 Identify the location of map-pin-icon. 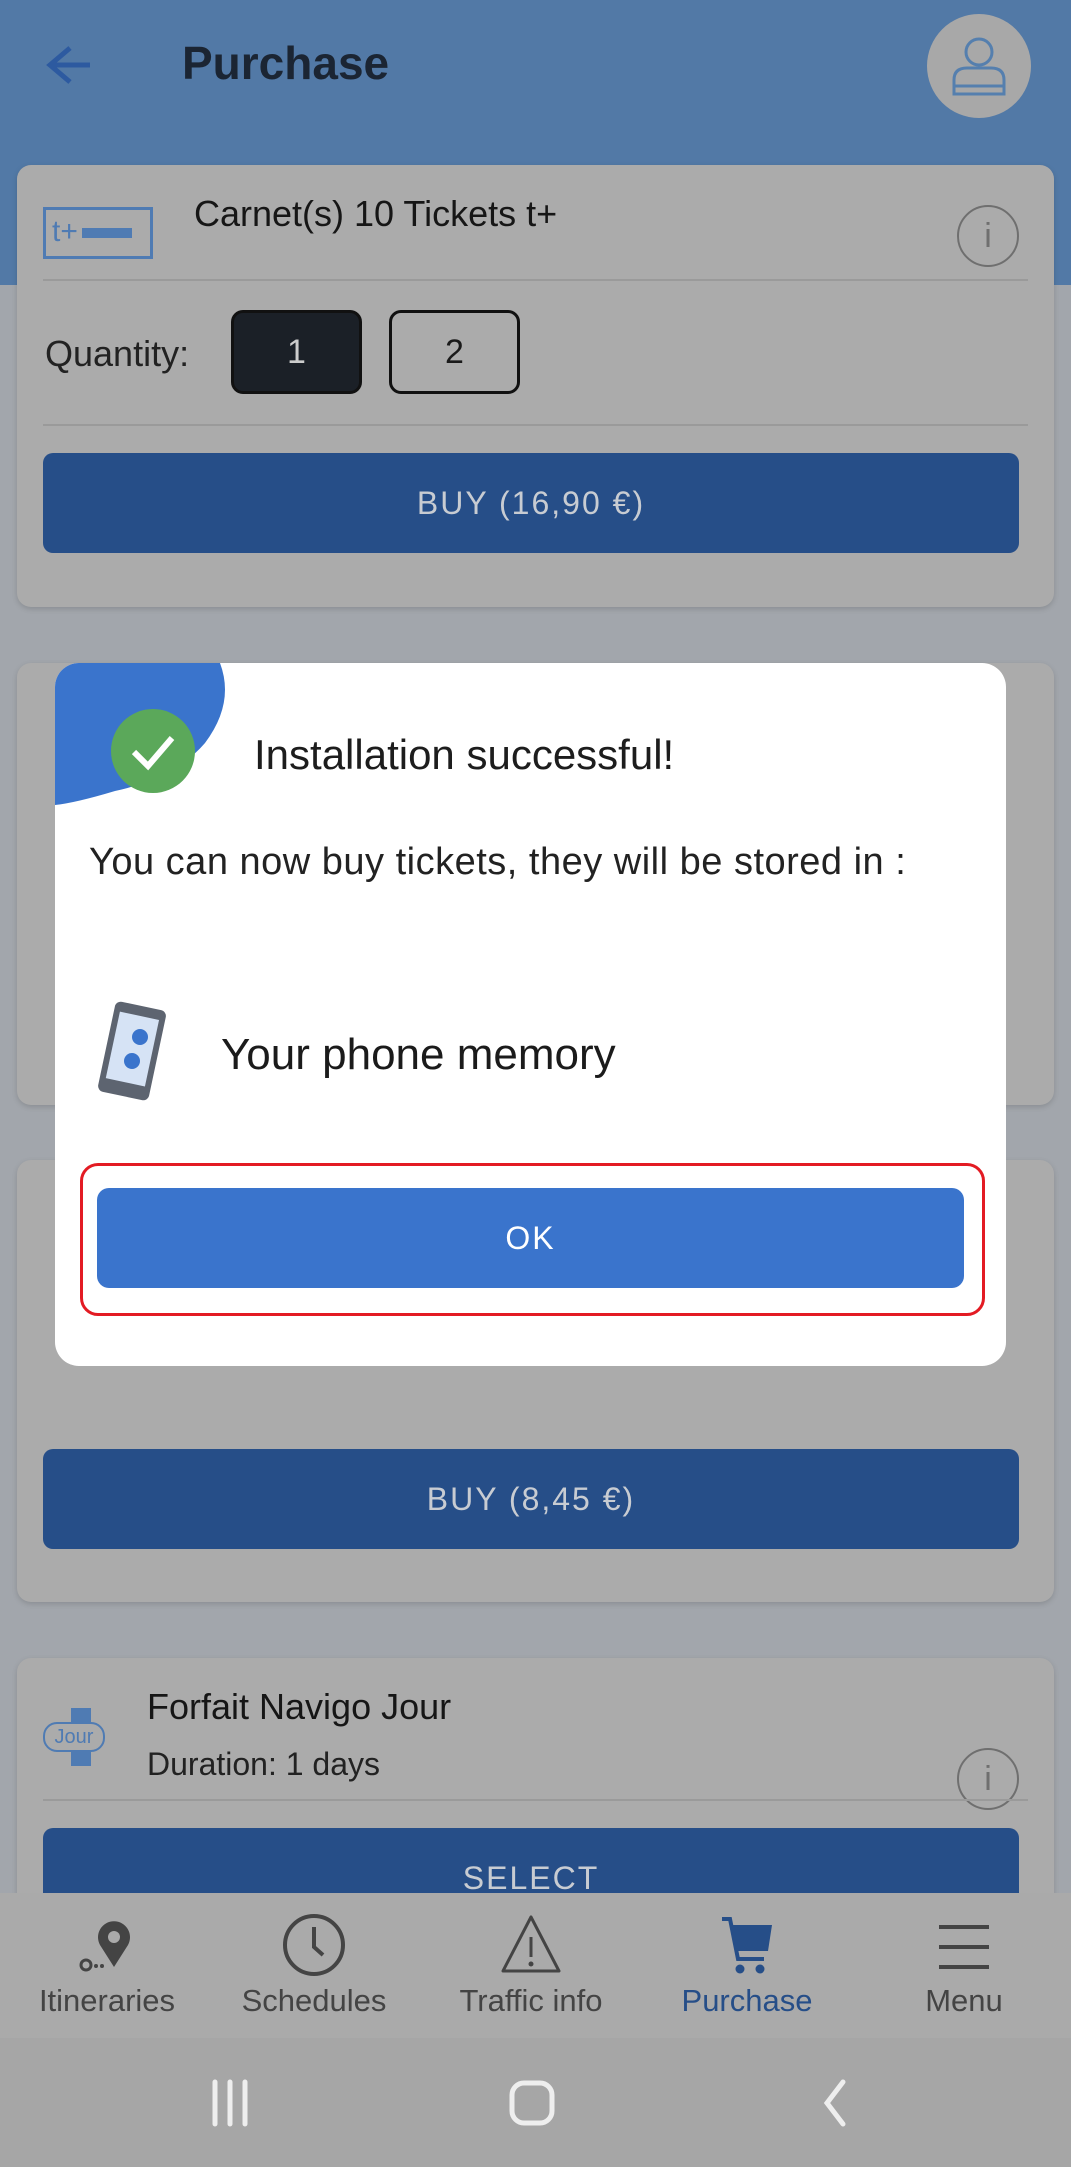
(104, 1946).